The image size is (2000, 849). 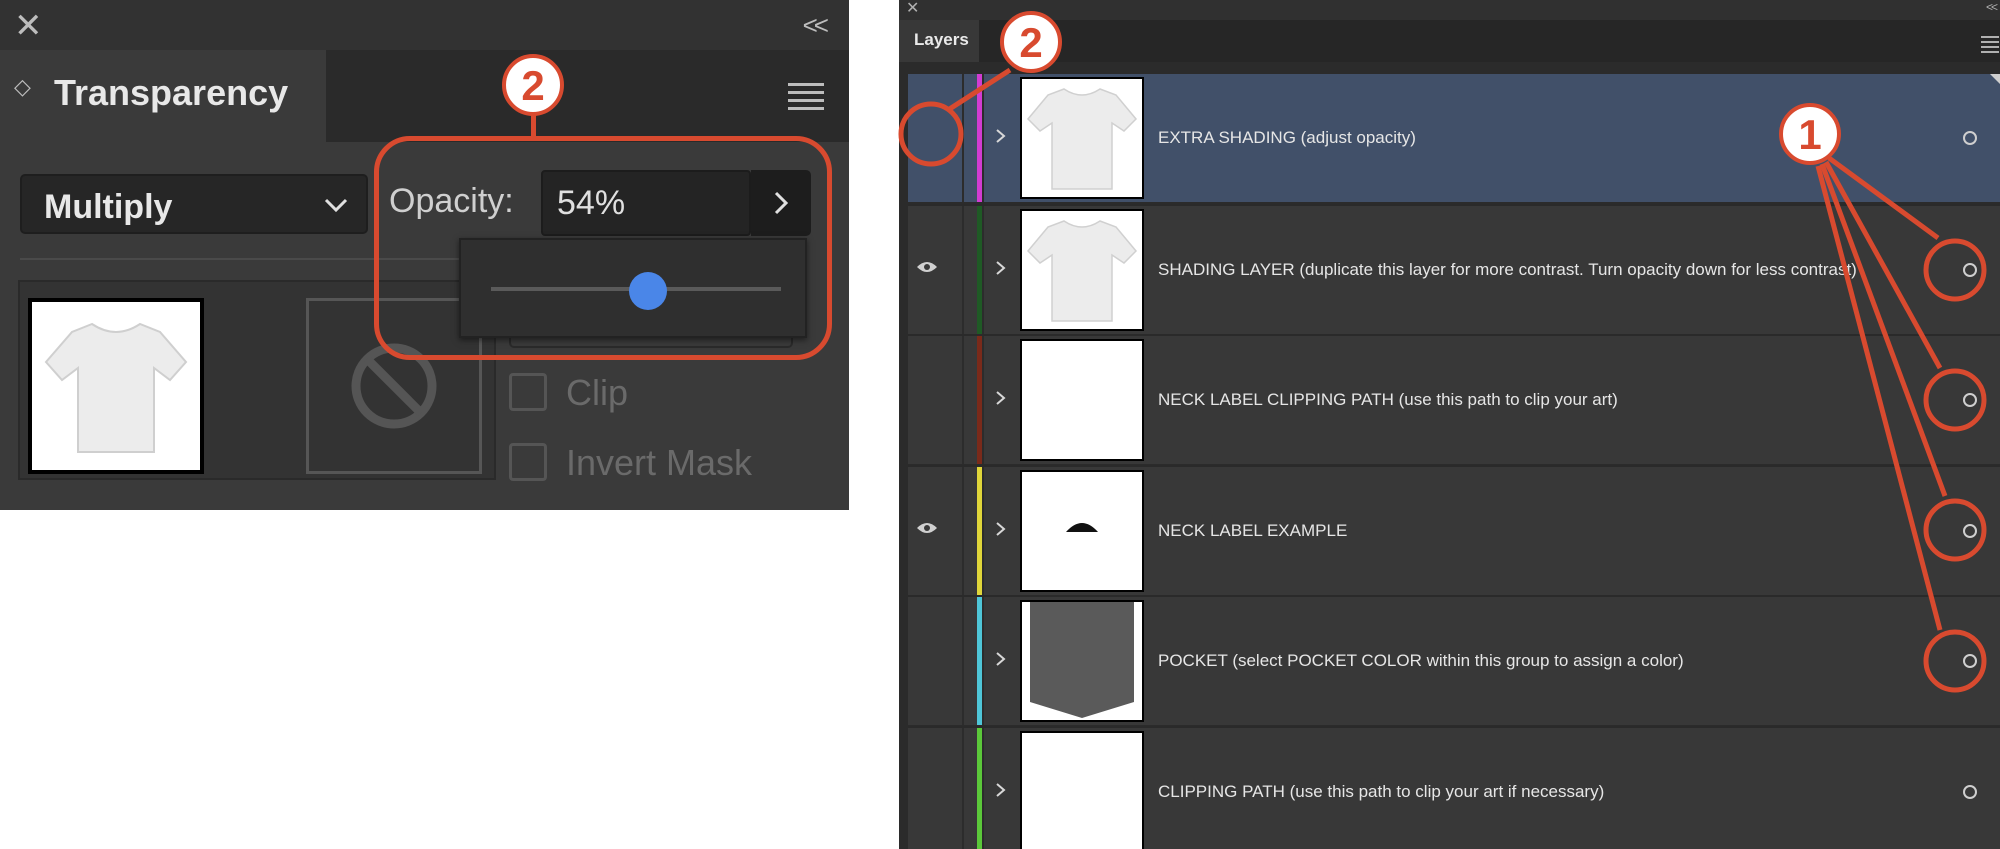 I want to click on layer-row: NECK LABEL EXAMPLE, so click(x=1454, y=531).